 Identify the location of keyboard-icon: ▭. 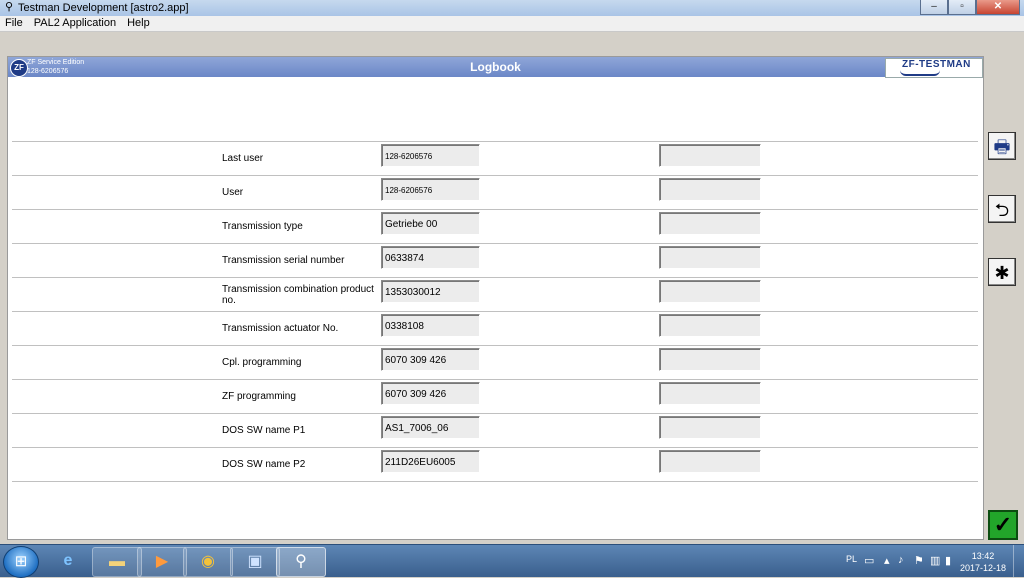
(869, 560).